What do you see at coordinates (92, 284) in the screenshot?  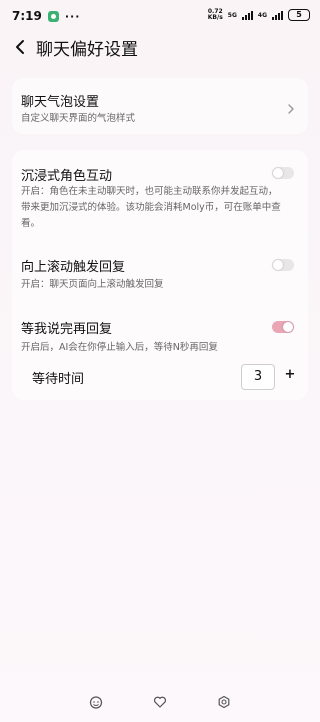 I see `scroll-reply-desc: 开启：聊天页面向上滚动触发回复` at bounding box center [92, 284].